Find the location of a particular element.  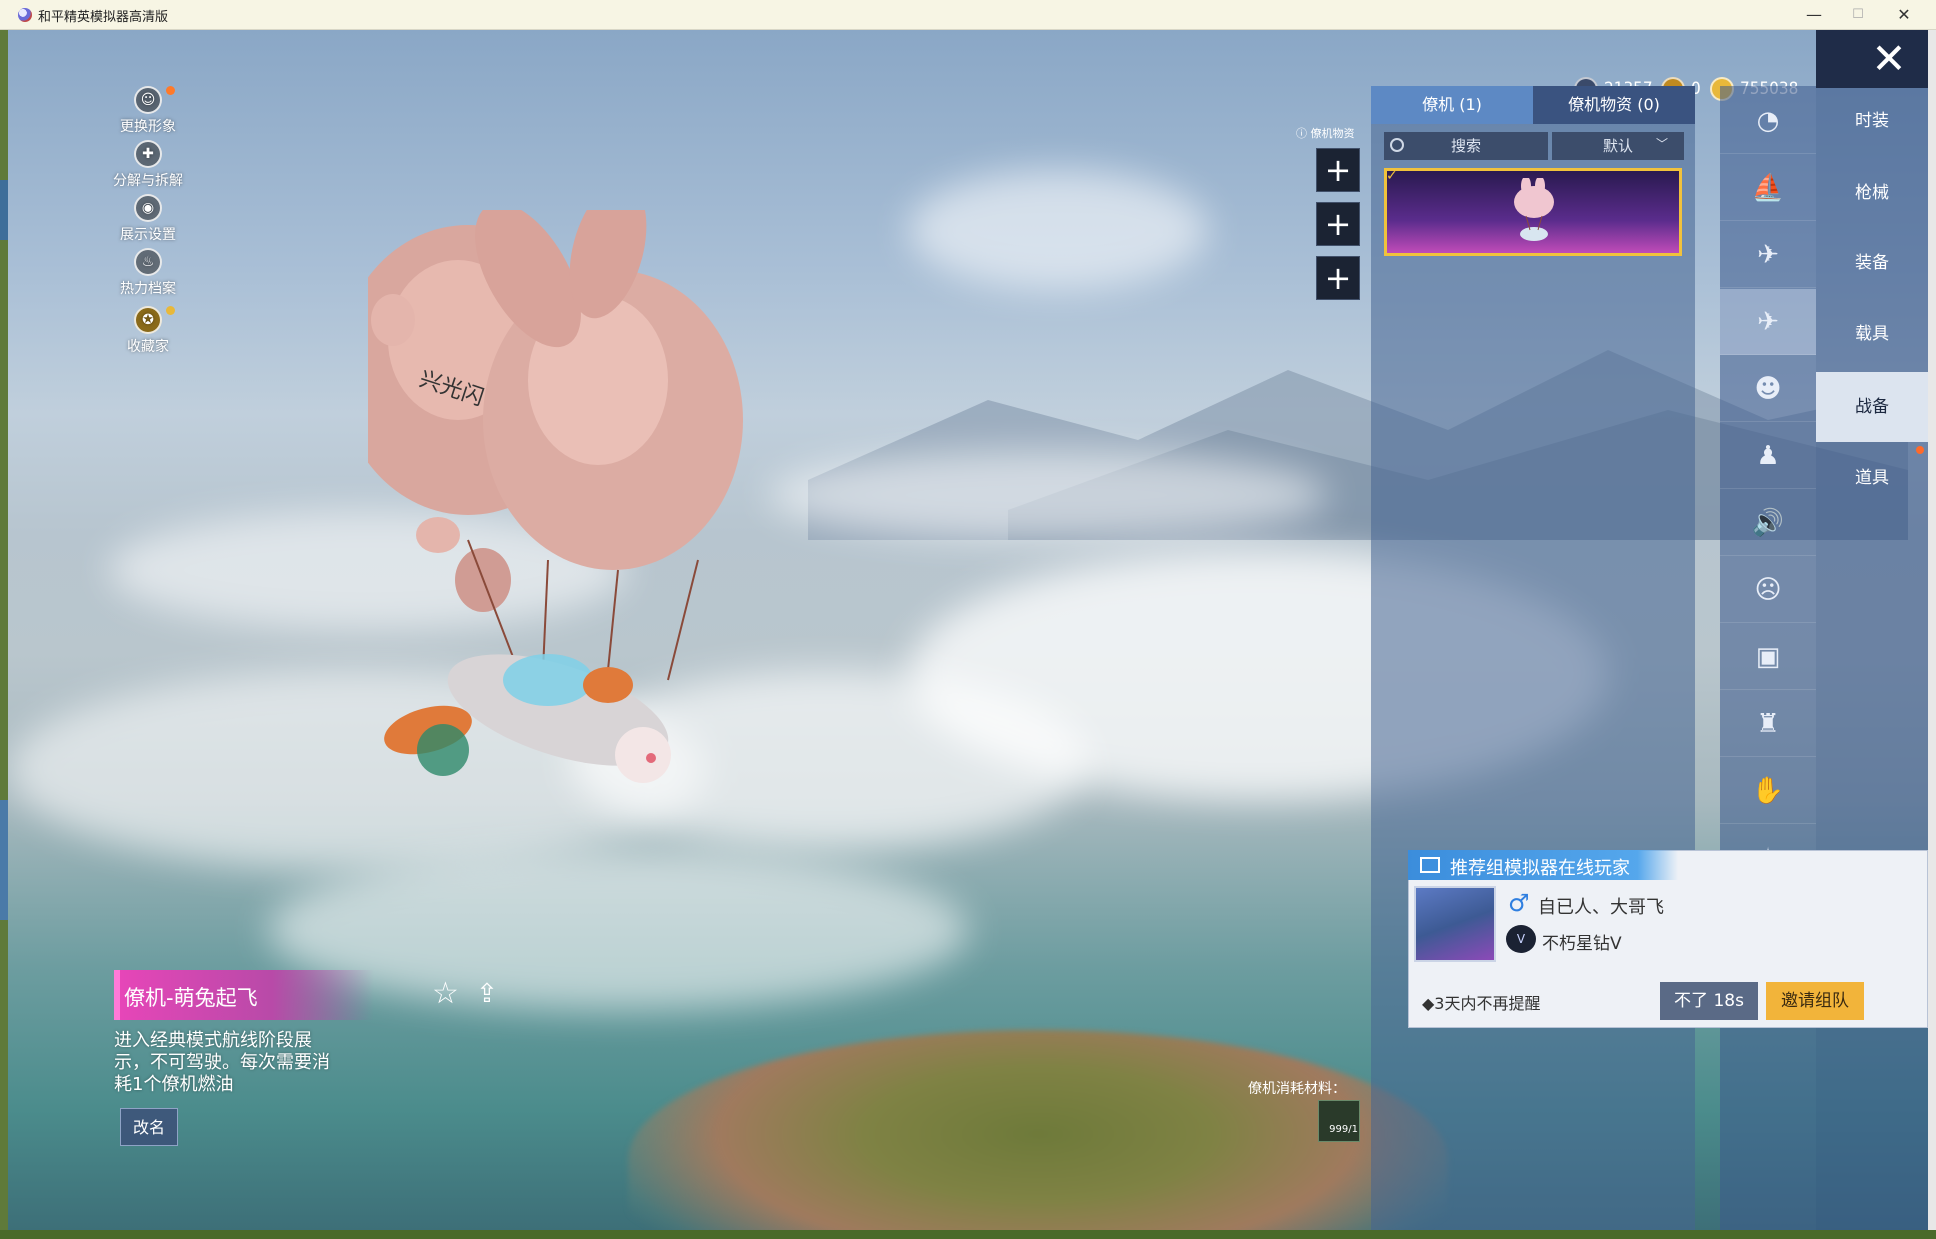

item-thumbnail is located at coordinates (1534, 209).